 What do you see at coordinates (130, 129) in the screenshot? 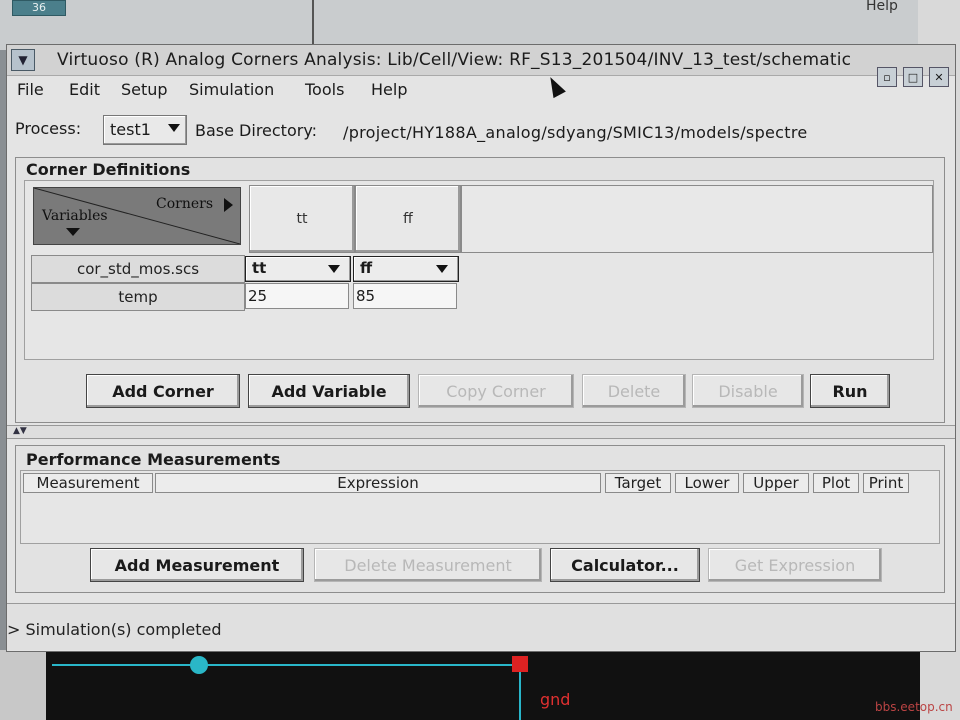
I see `process-value: test1` at bounding box center [130, 129].